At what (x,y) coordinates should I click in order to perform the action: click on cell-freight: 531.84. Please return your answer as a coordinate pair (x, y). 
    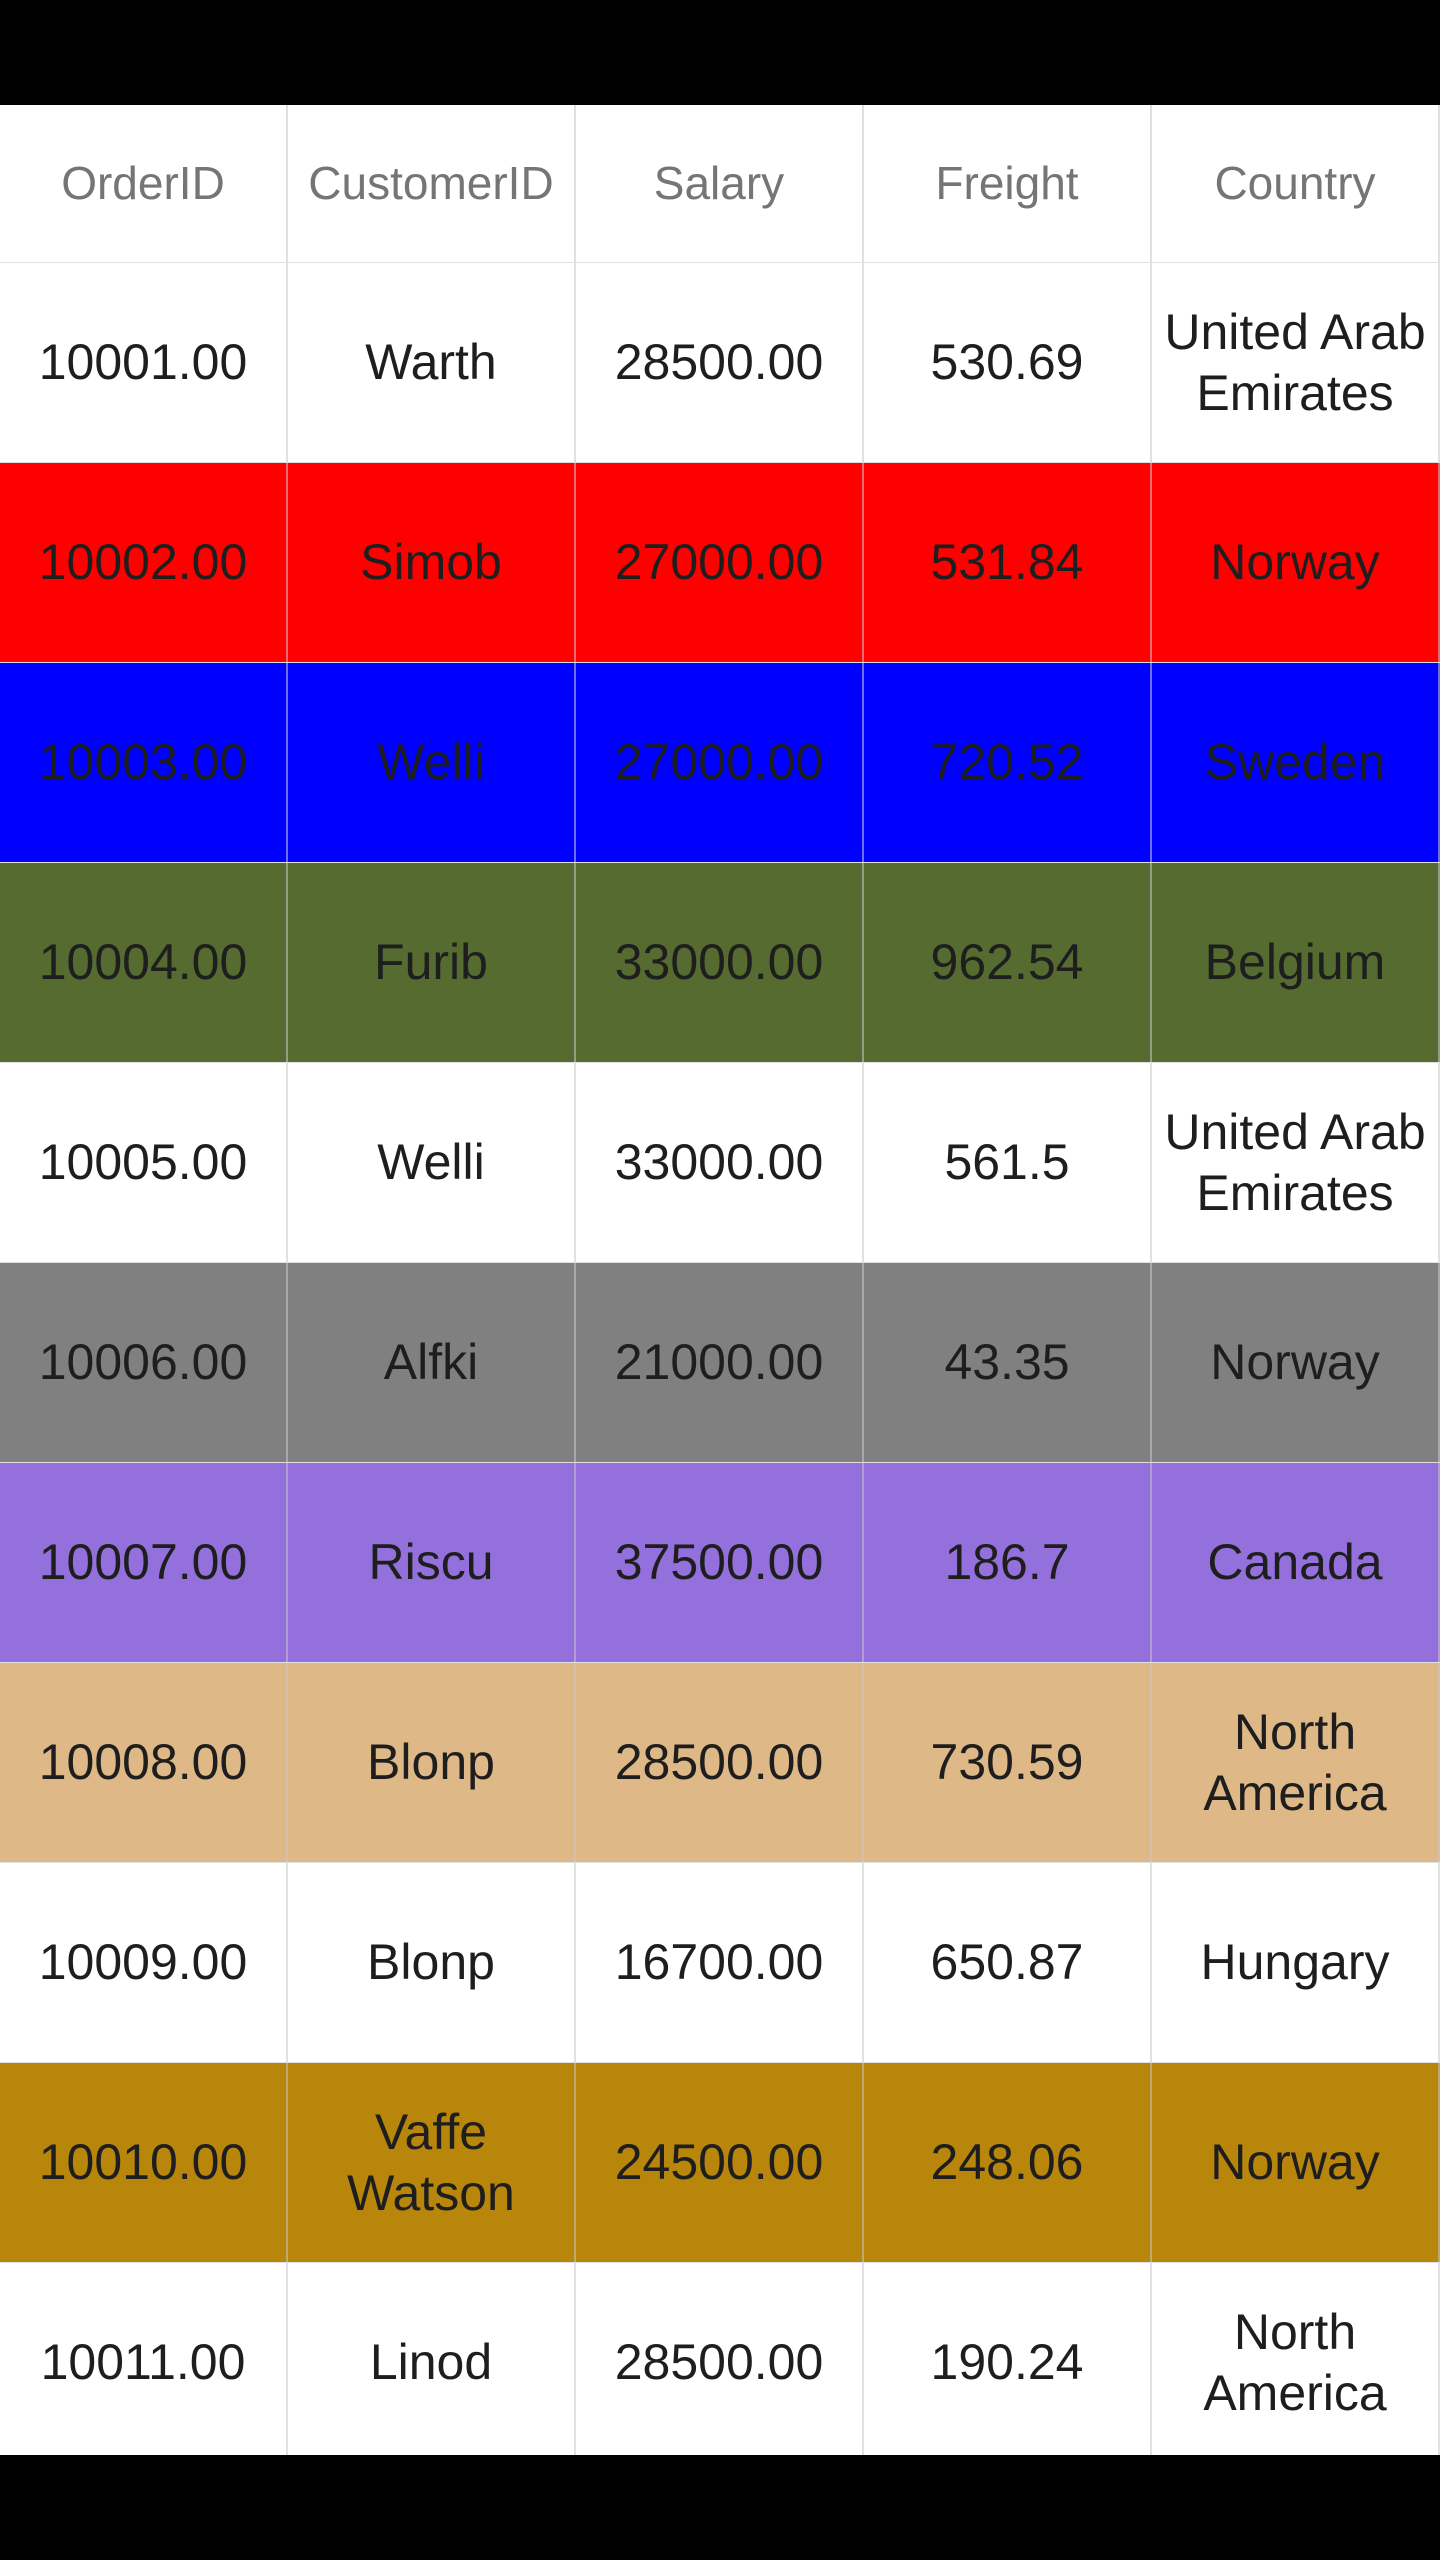
    Looking at the image, I should click on (1008, 562).